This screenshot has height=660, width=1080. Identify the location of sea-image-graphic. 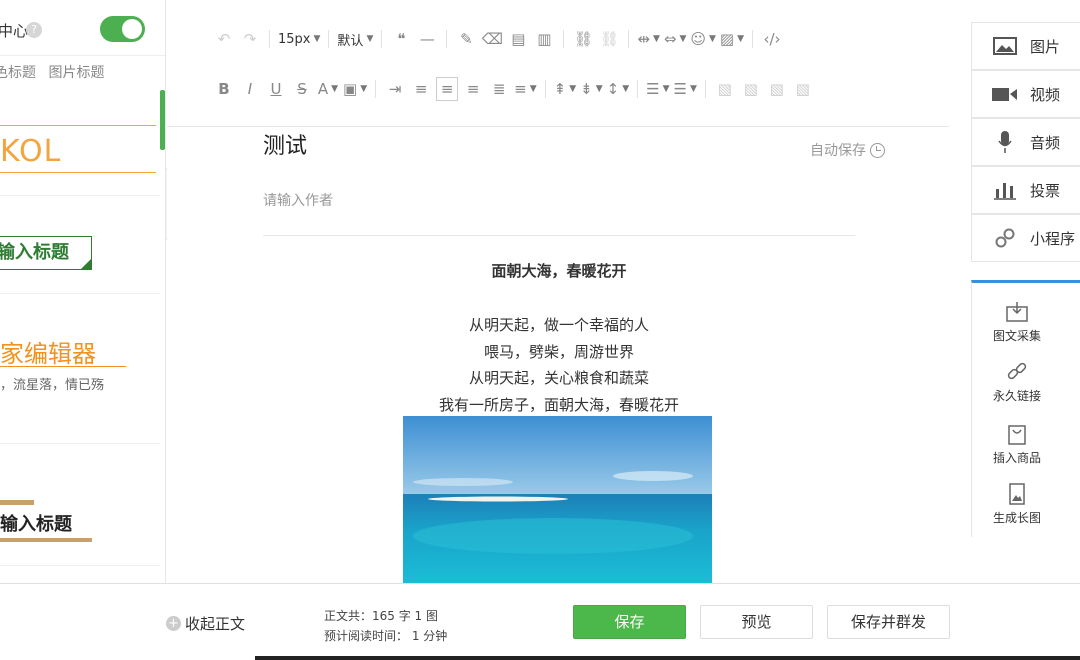
(557, 499).